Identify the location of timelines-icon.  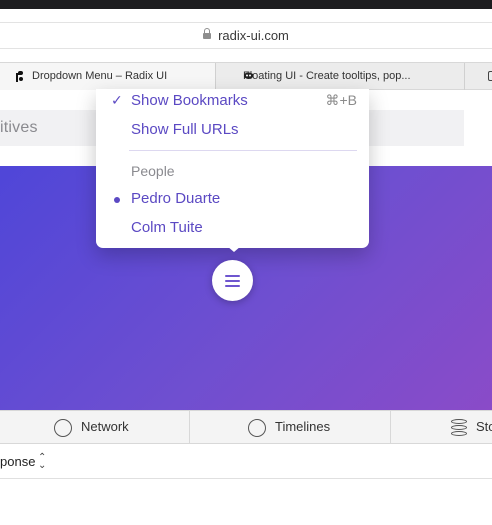
(257, 428).